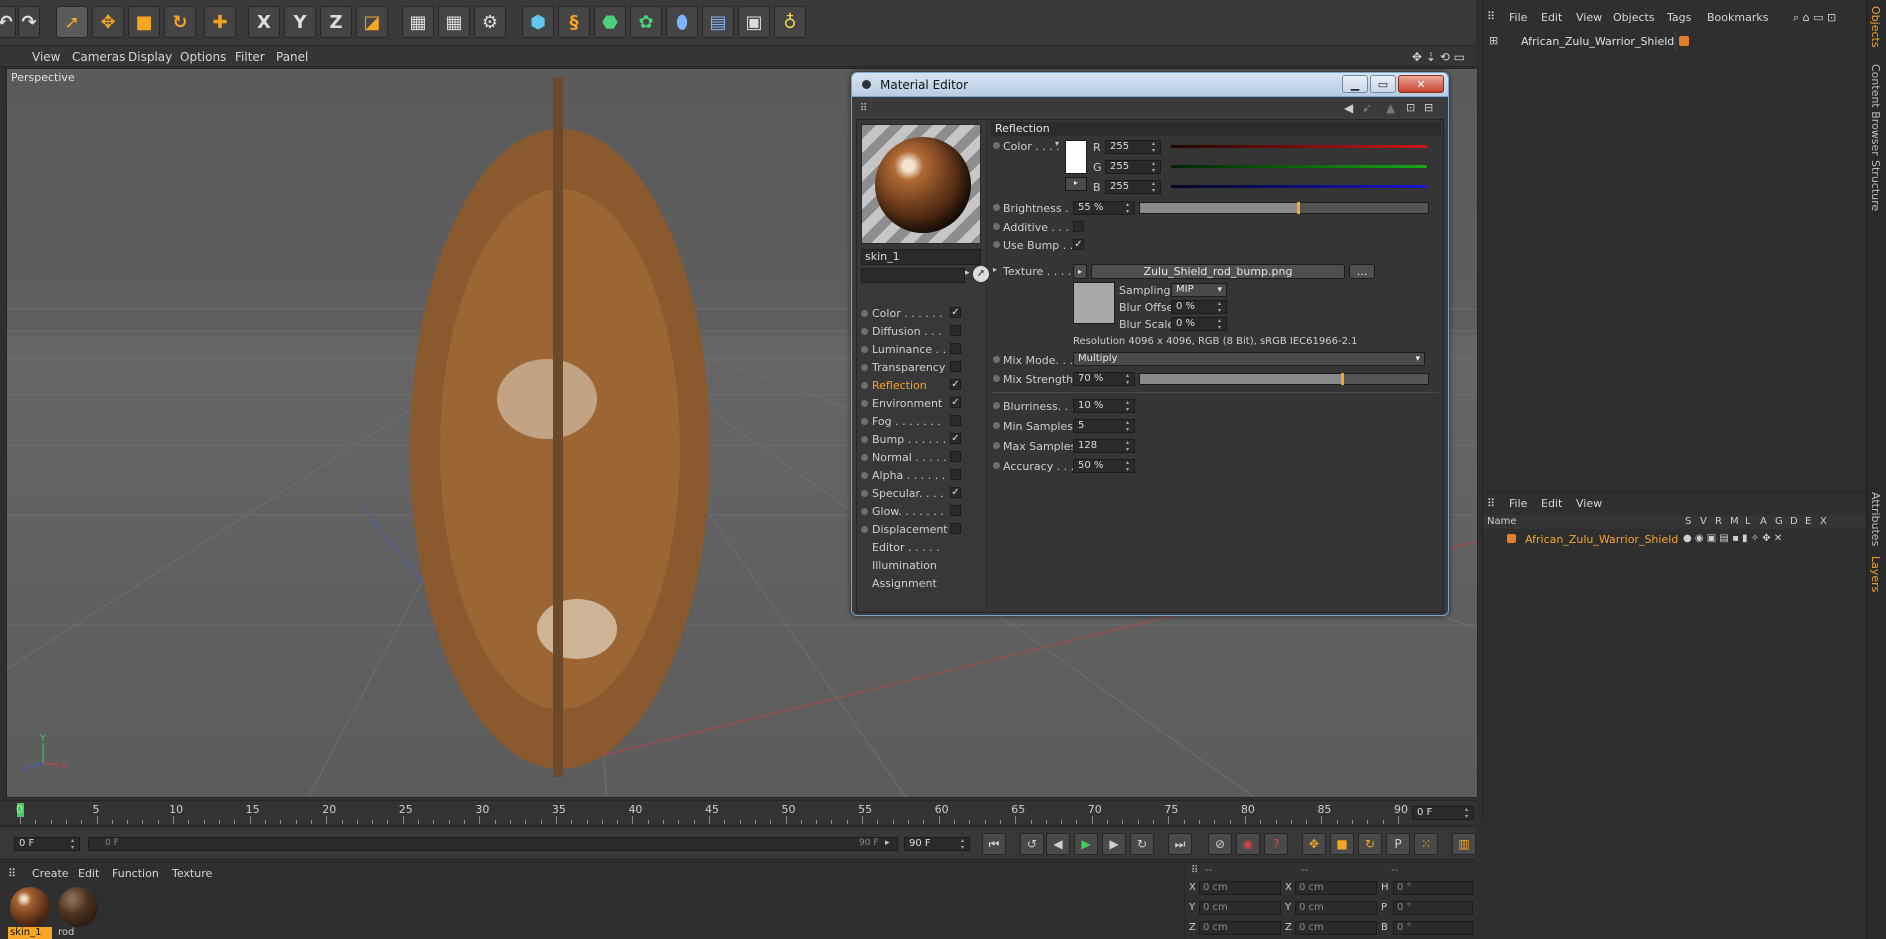  I want to click on tab-layers: Layers, so click(1875, 574).